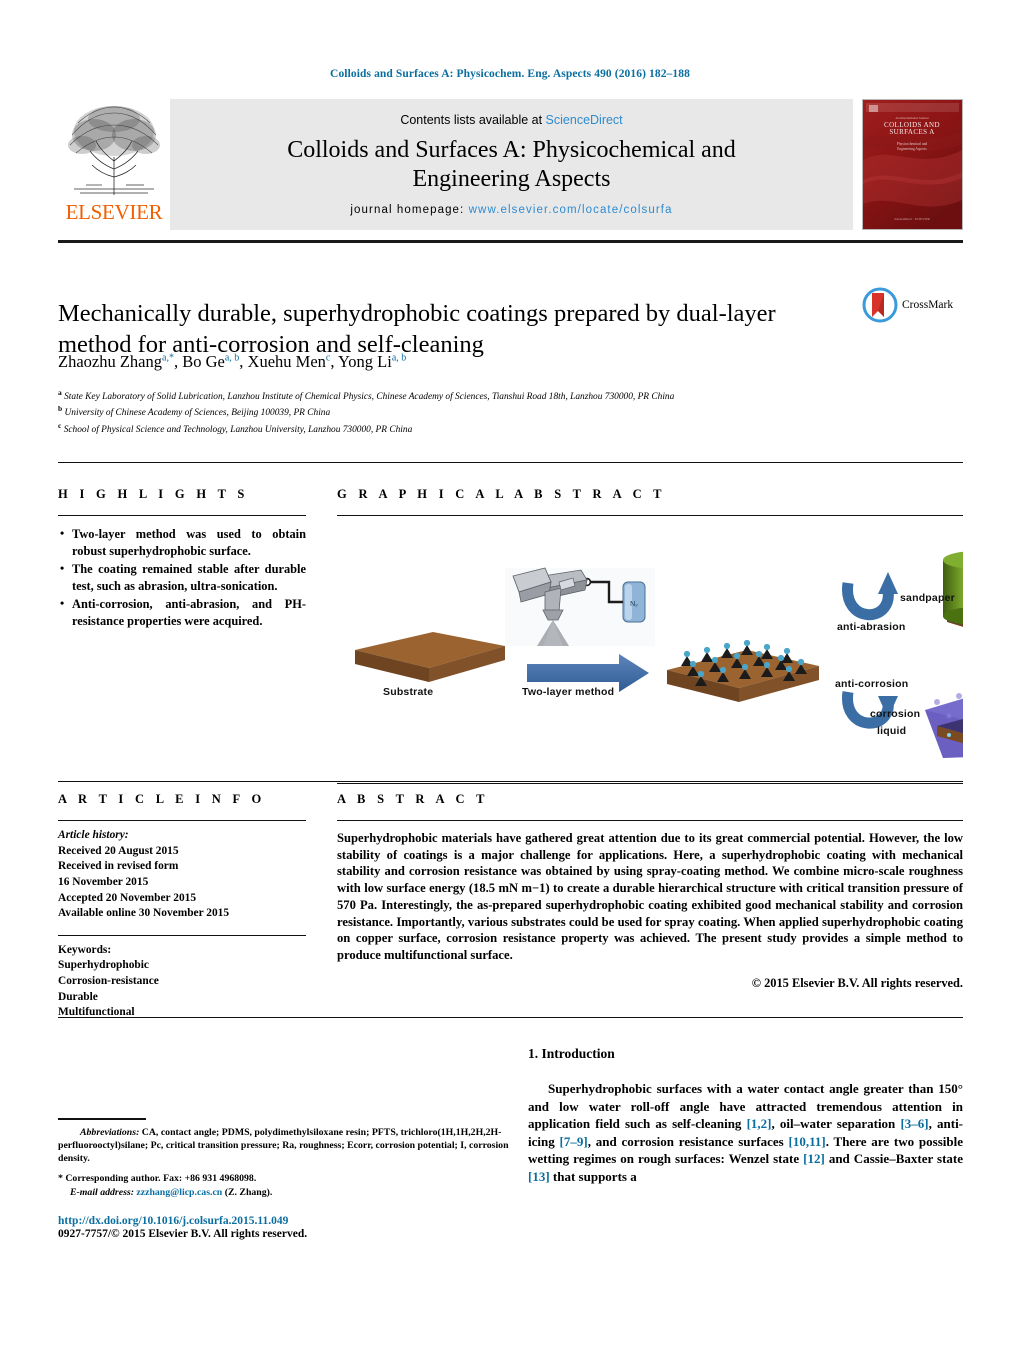  What do you see at coordinates (571, 1053) in the screenshot?
I see `introduction-heading: 1. Introduction` at bounding box center [571, 1053].